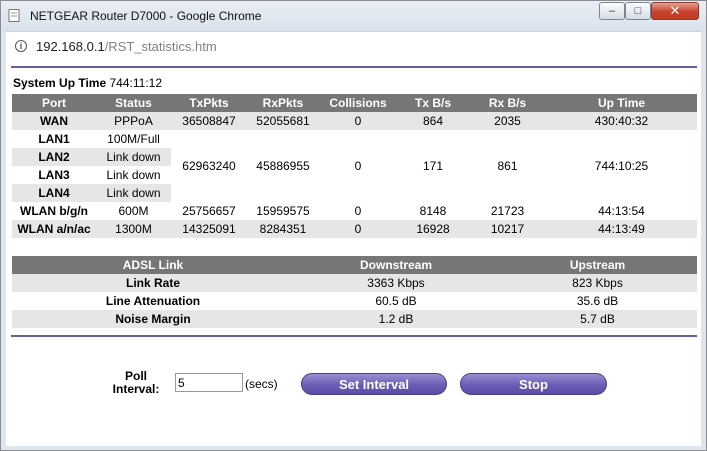 This screenshot has height=451, width=707. Describe the element at coordinates (358, 103) in the screenshot. I see `col-header: Collisions` at that location.